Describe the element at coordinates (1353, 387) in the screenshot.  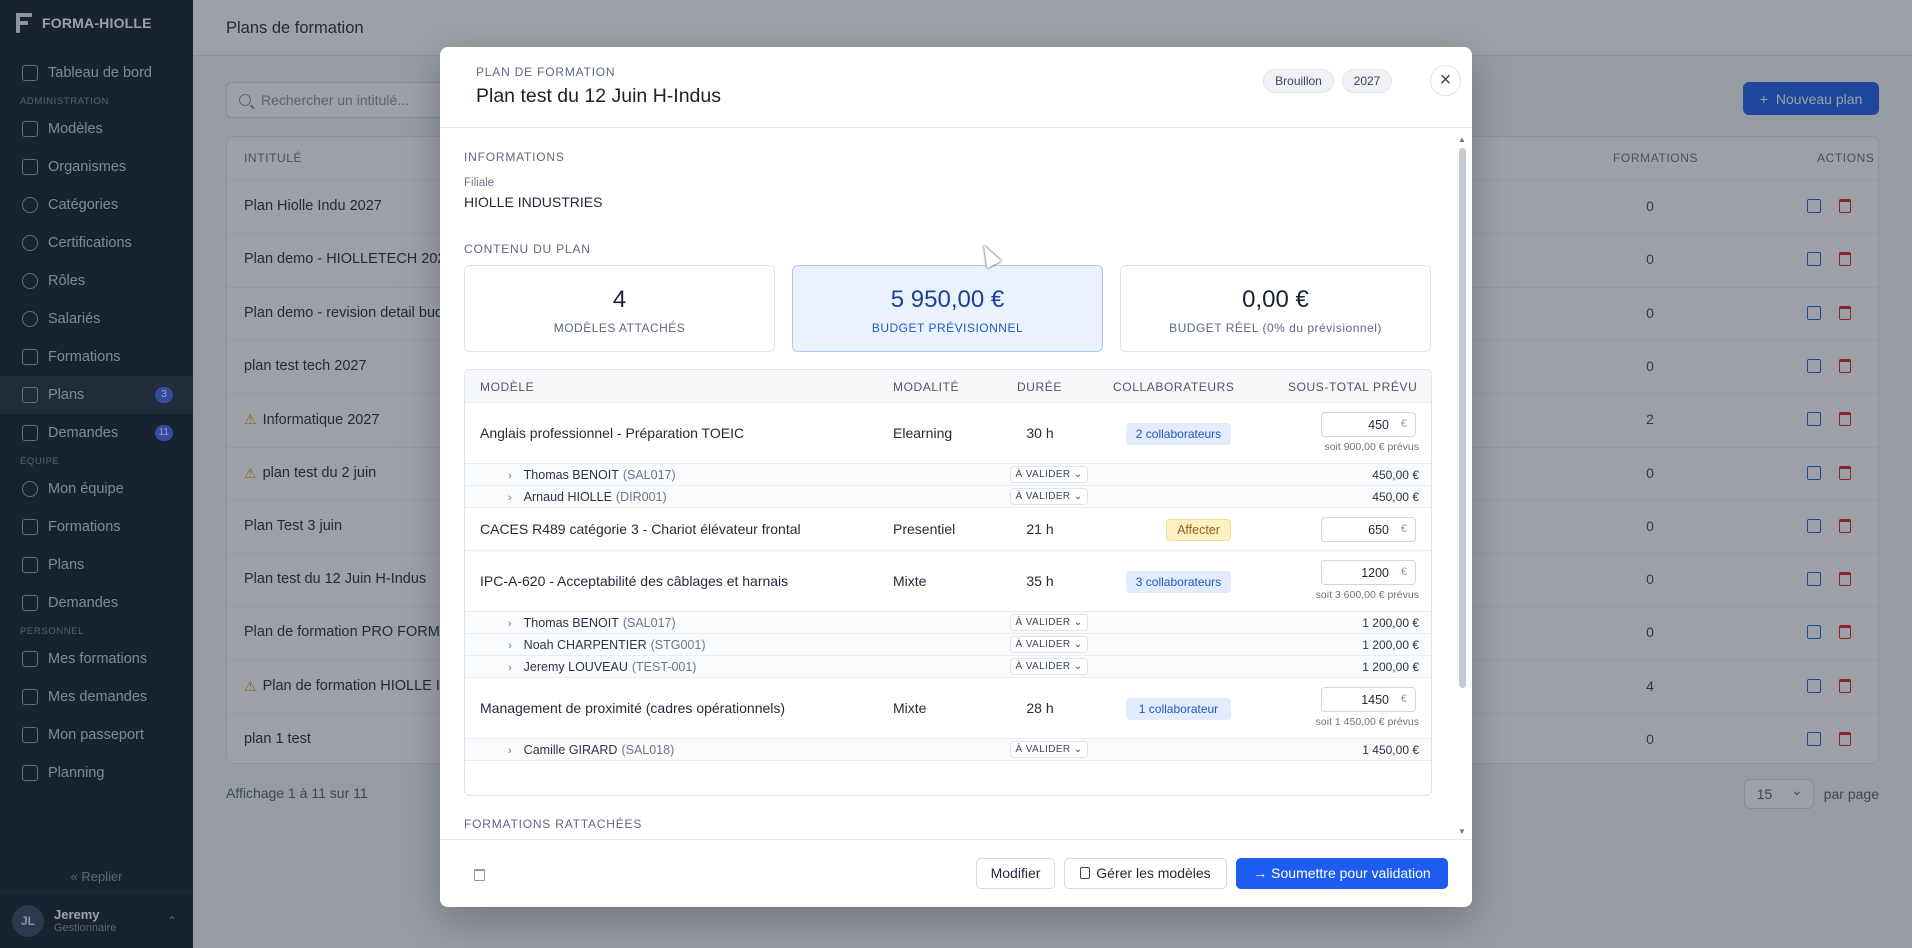
I see `column-header-subtotal: SOUS-TOTAL PRÉVU` at that location.